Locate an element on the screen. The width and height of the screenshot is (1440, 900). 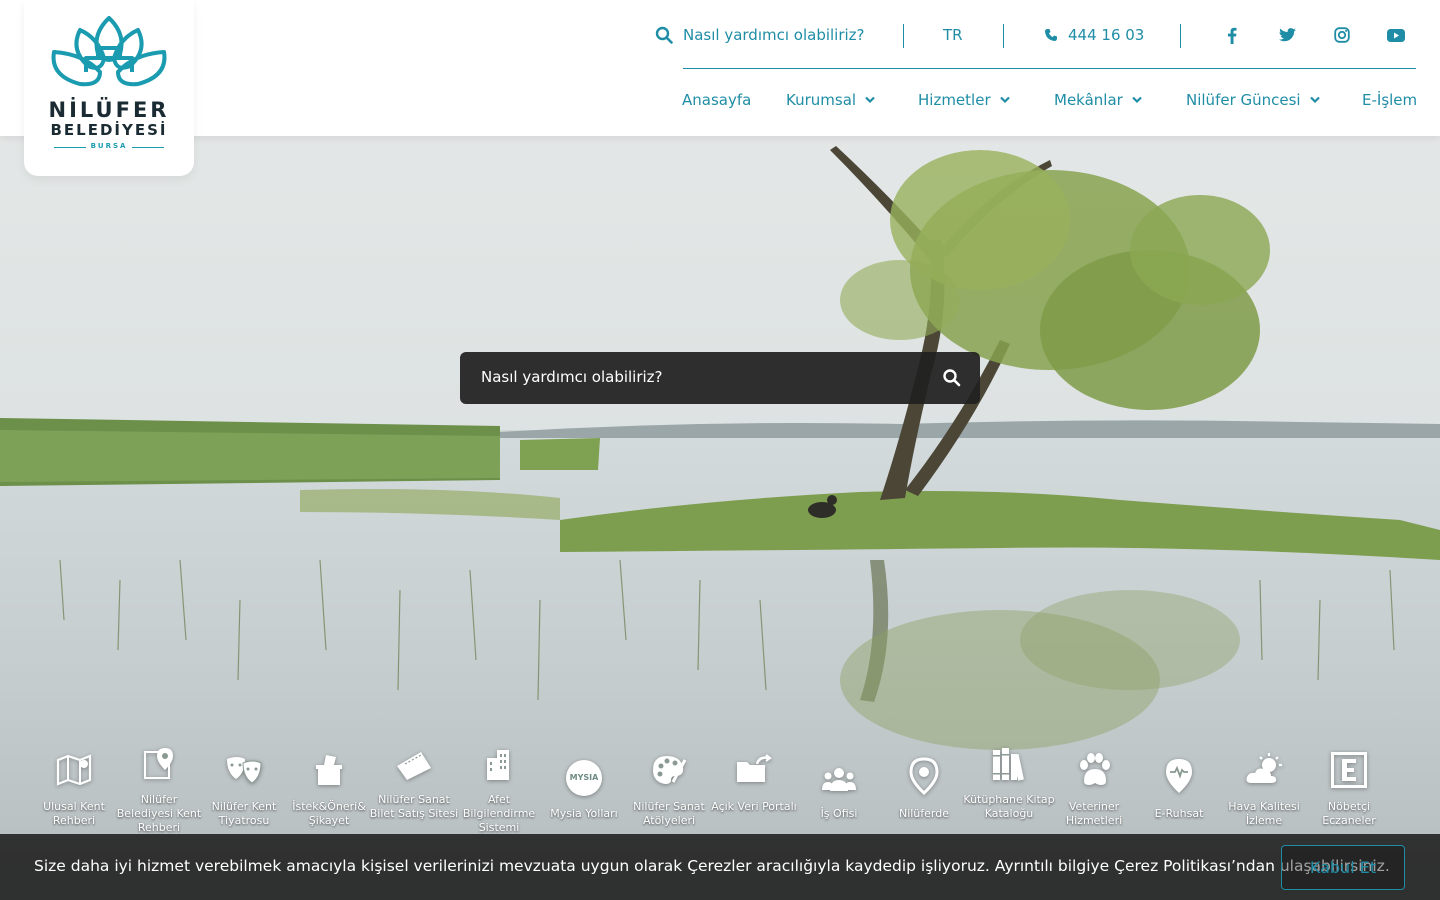
quick-link-label: Nilüfer Sanat Atölyeleri is located at coordinates (669, 813).